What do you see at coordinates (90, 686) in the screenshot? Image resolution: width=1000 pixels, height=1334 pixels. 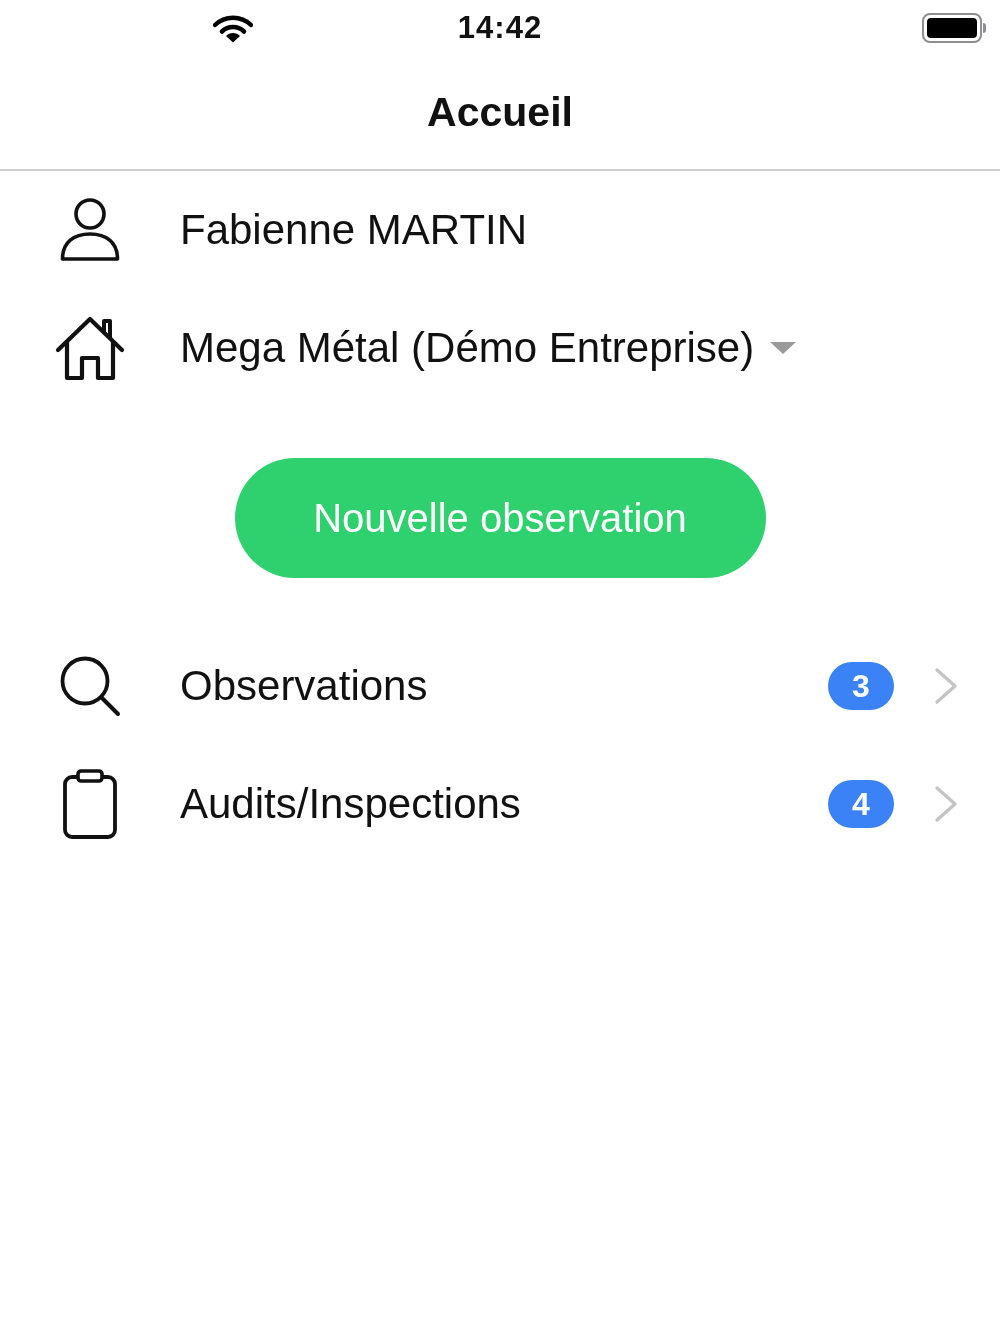 I see `search-icon` at bounding box center [90, 686].